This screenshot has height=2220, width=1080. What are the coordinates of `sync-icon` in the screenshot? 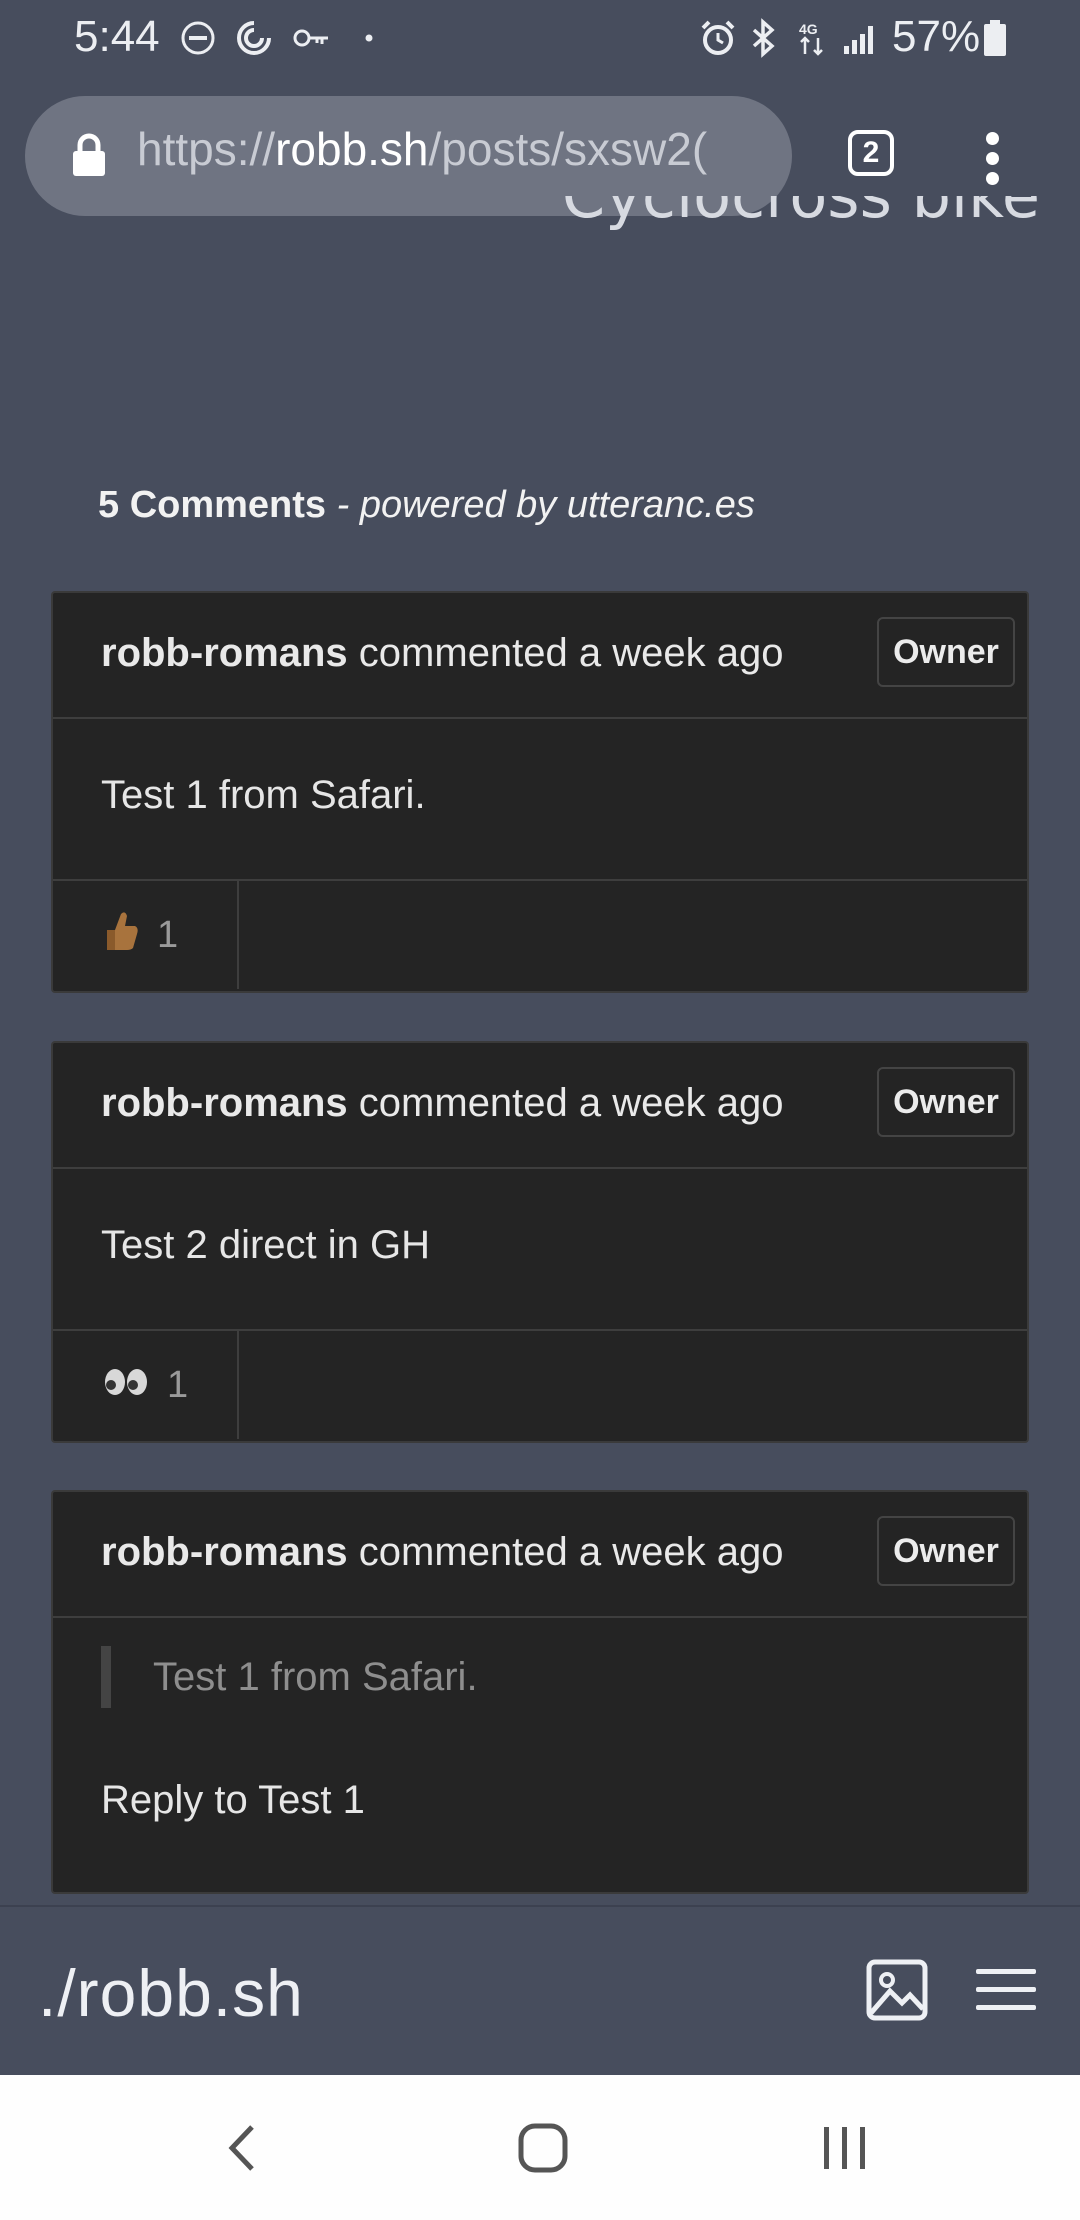 It's located at (254, 38).